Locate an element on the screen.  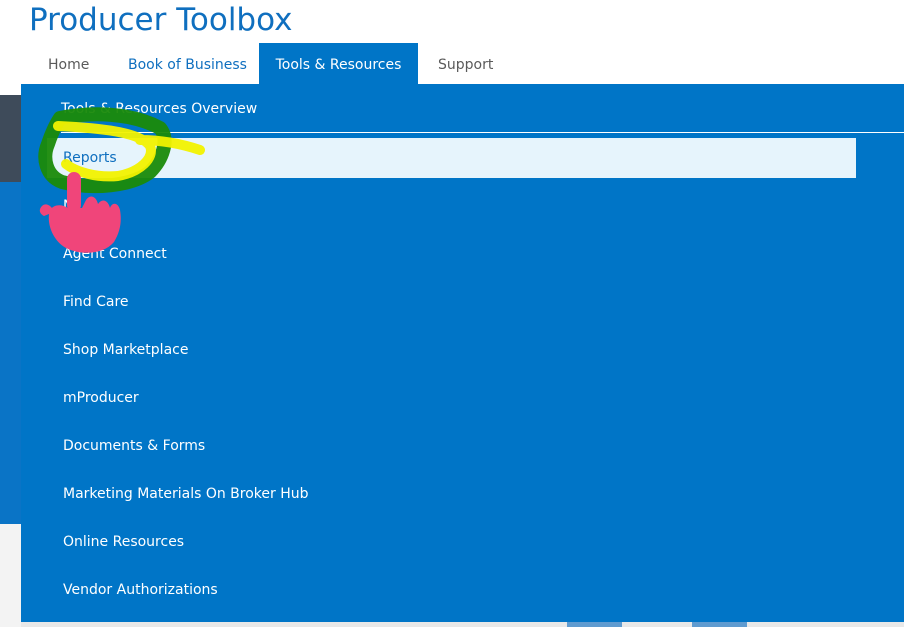
tab-tools-resources: Tools & Resources is located at coordinates (338, 63).